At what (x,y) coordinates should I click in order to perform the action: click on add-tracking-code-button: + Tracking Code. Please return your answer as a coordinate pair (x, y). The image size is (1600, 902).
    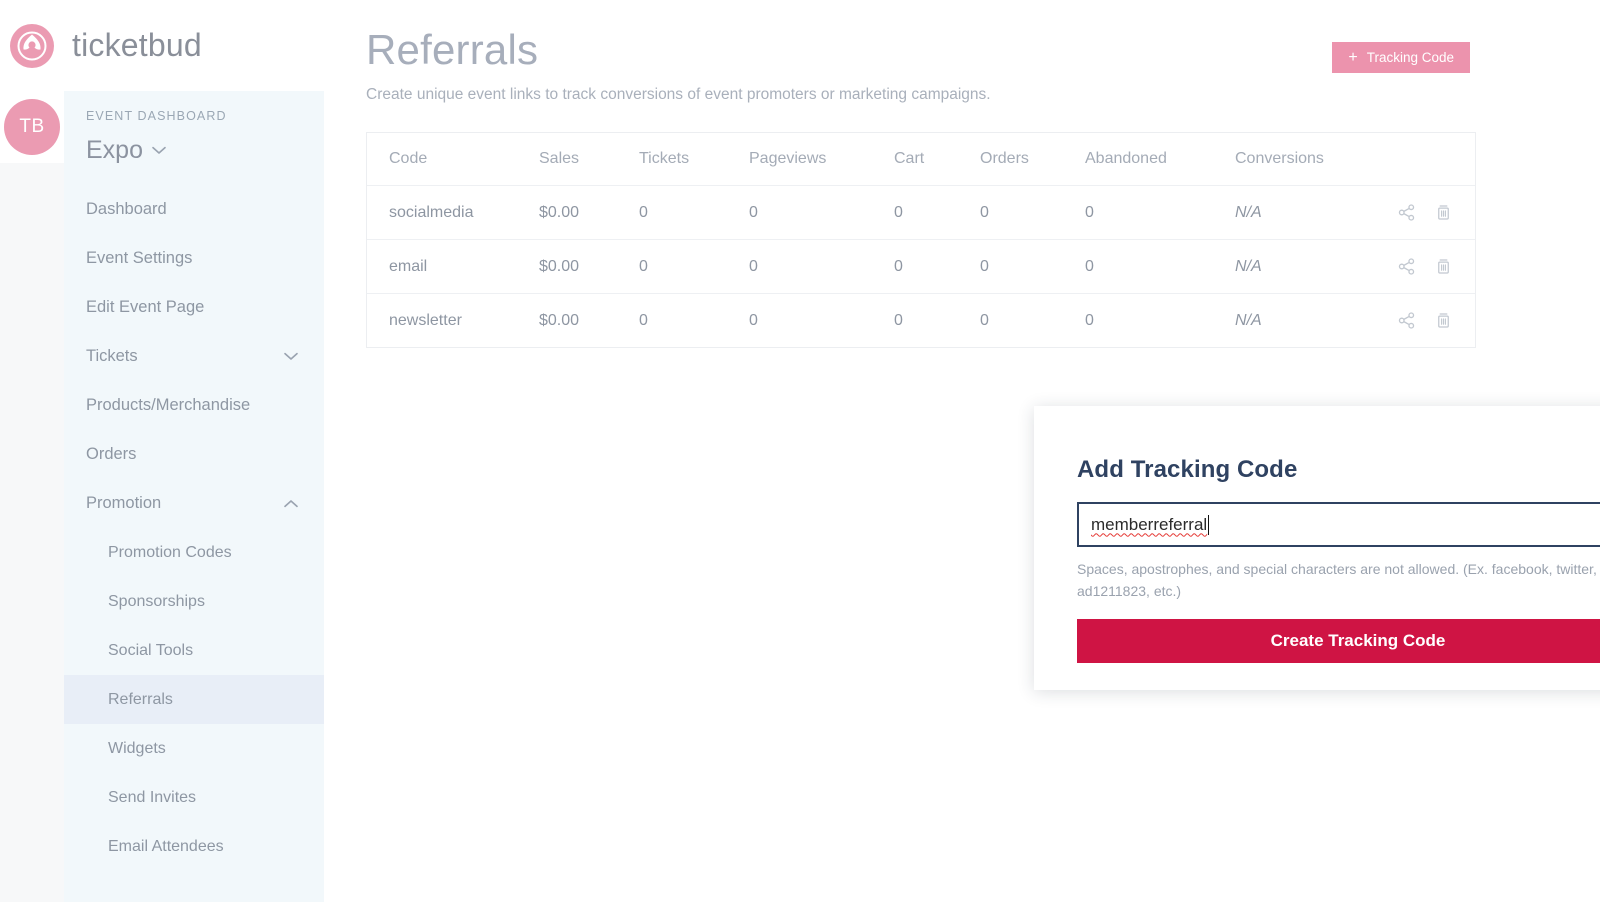
    Looking at the image, I should click on (1401, 57).